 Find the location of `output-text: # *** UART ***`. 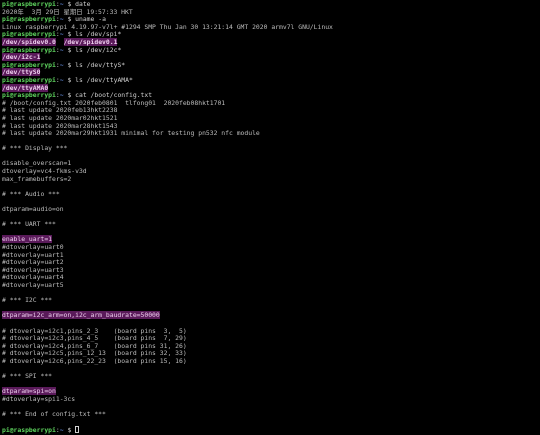

output-text: # *** UART *** is located at coordinates (29, 224).